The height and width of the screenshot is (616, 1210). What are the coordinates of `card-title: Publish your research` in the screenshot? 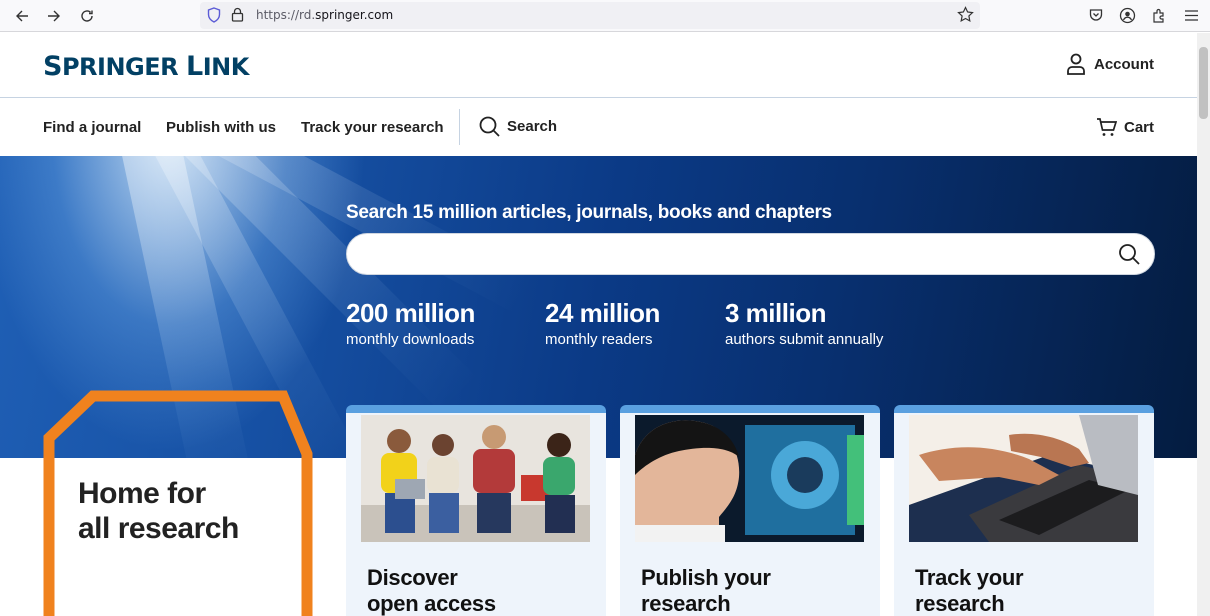 It's located at (706, 590).